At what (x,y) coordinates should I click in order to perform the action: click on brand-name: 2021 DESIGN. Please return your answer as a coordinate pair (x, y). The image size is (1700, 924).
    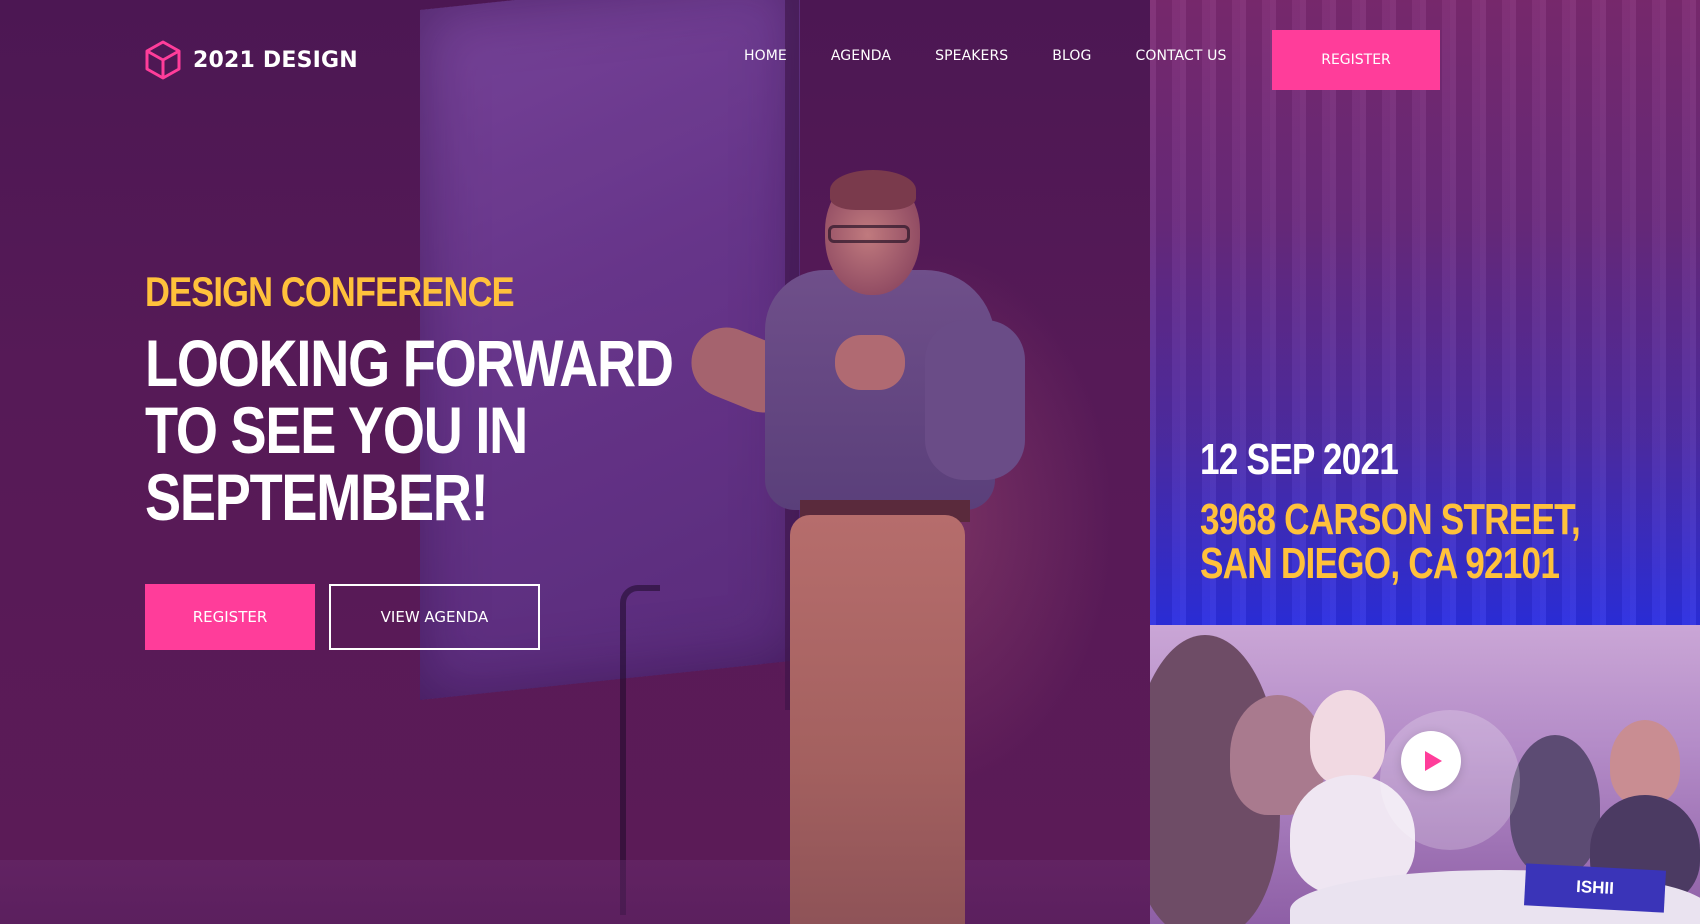
    Looking at the image, I should click on (275, 60).